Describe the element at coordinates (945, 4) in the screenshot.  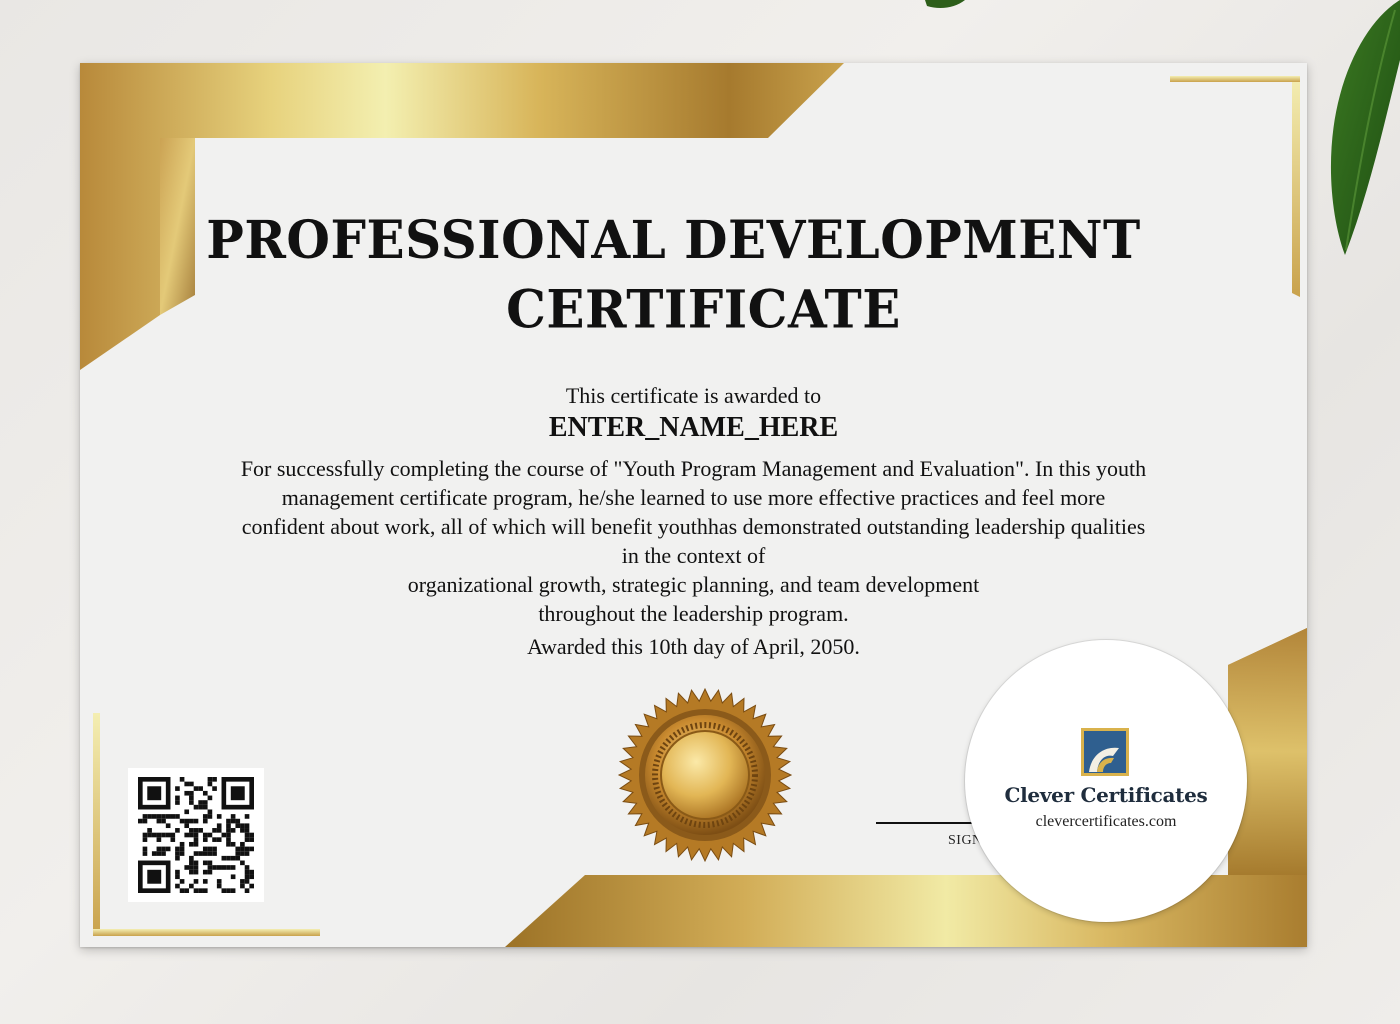
I see `leaf-tip-icon` at that location.